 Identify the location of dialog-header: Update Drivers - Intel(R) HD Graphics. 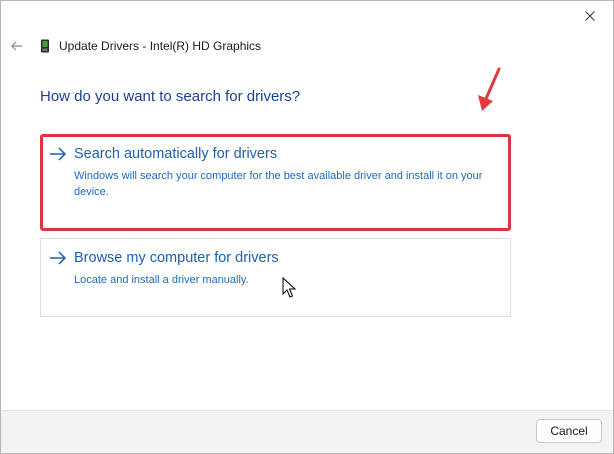
(307, 46).